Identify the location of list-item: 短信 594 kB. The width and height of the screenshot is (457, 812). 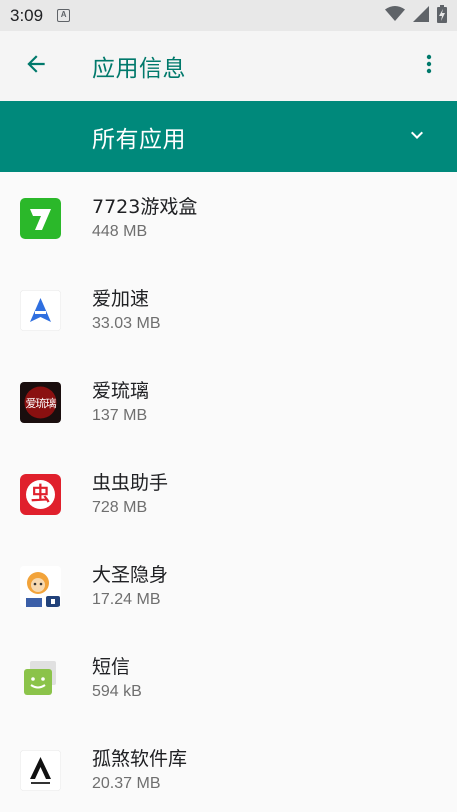
(228, 678).